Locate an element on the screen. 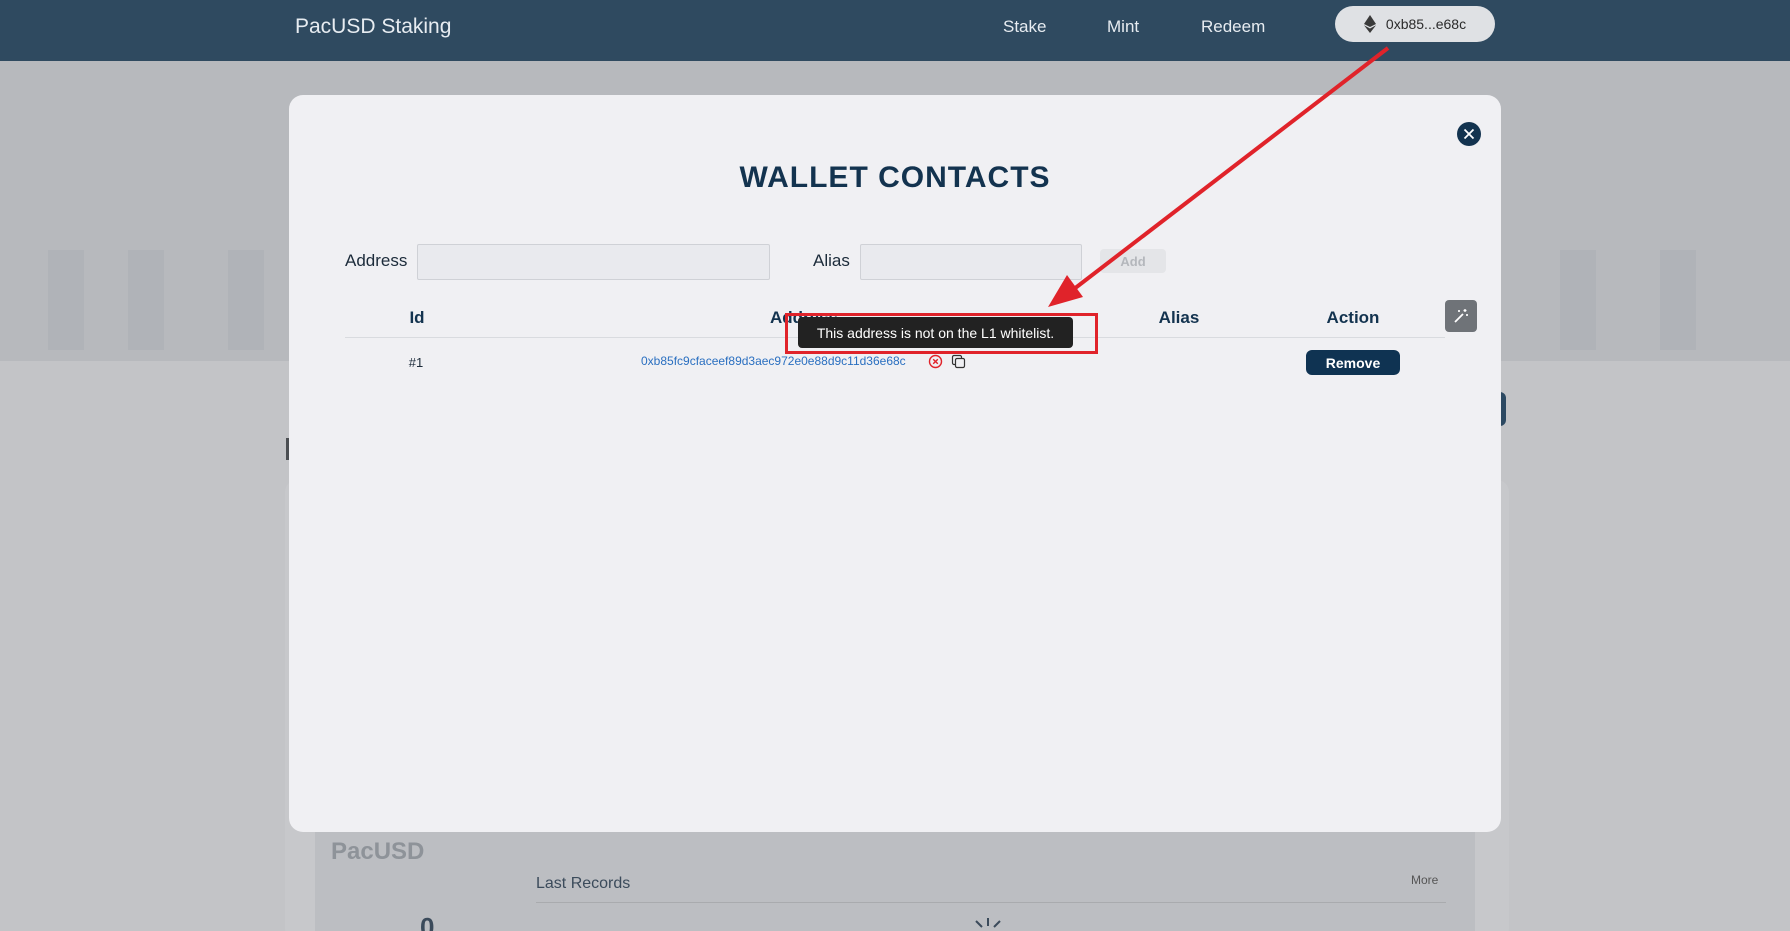 The image size is (1790, 931). more-link: More is located at coordinates (1425, 880).